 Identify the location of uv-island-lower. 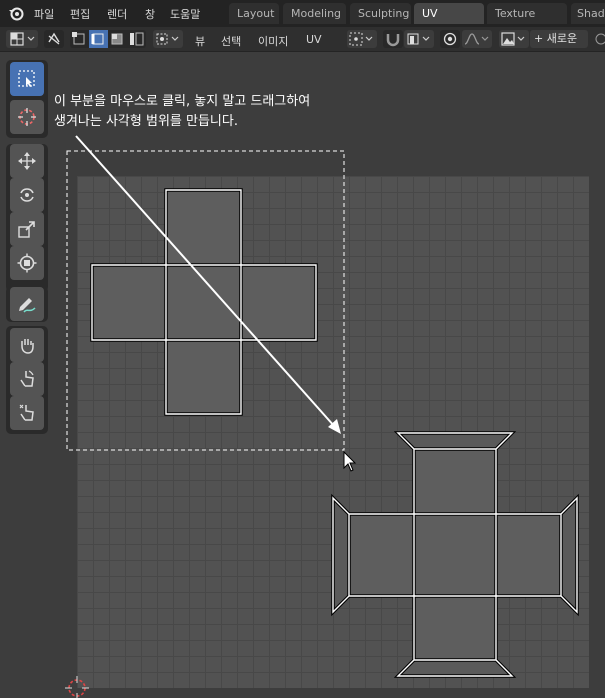
(455, 554).